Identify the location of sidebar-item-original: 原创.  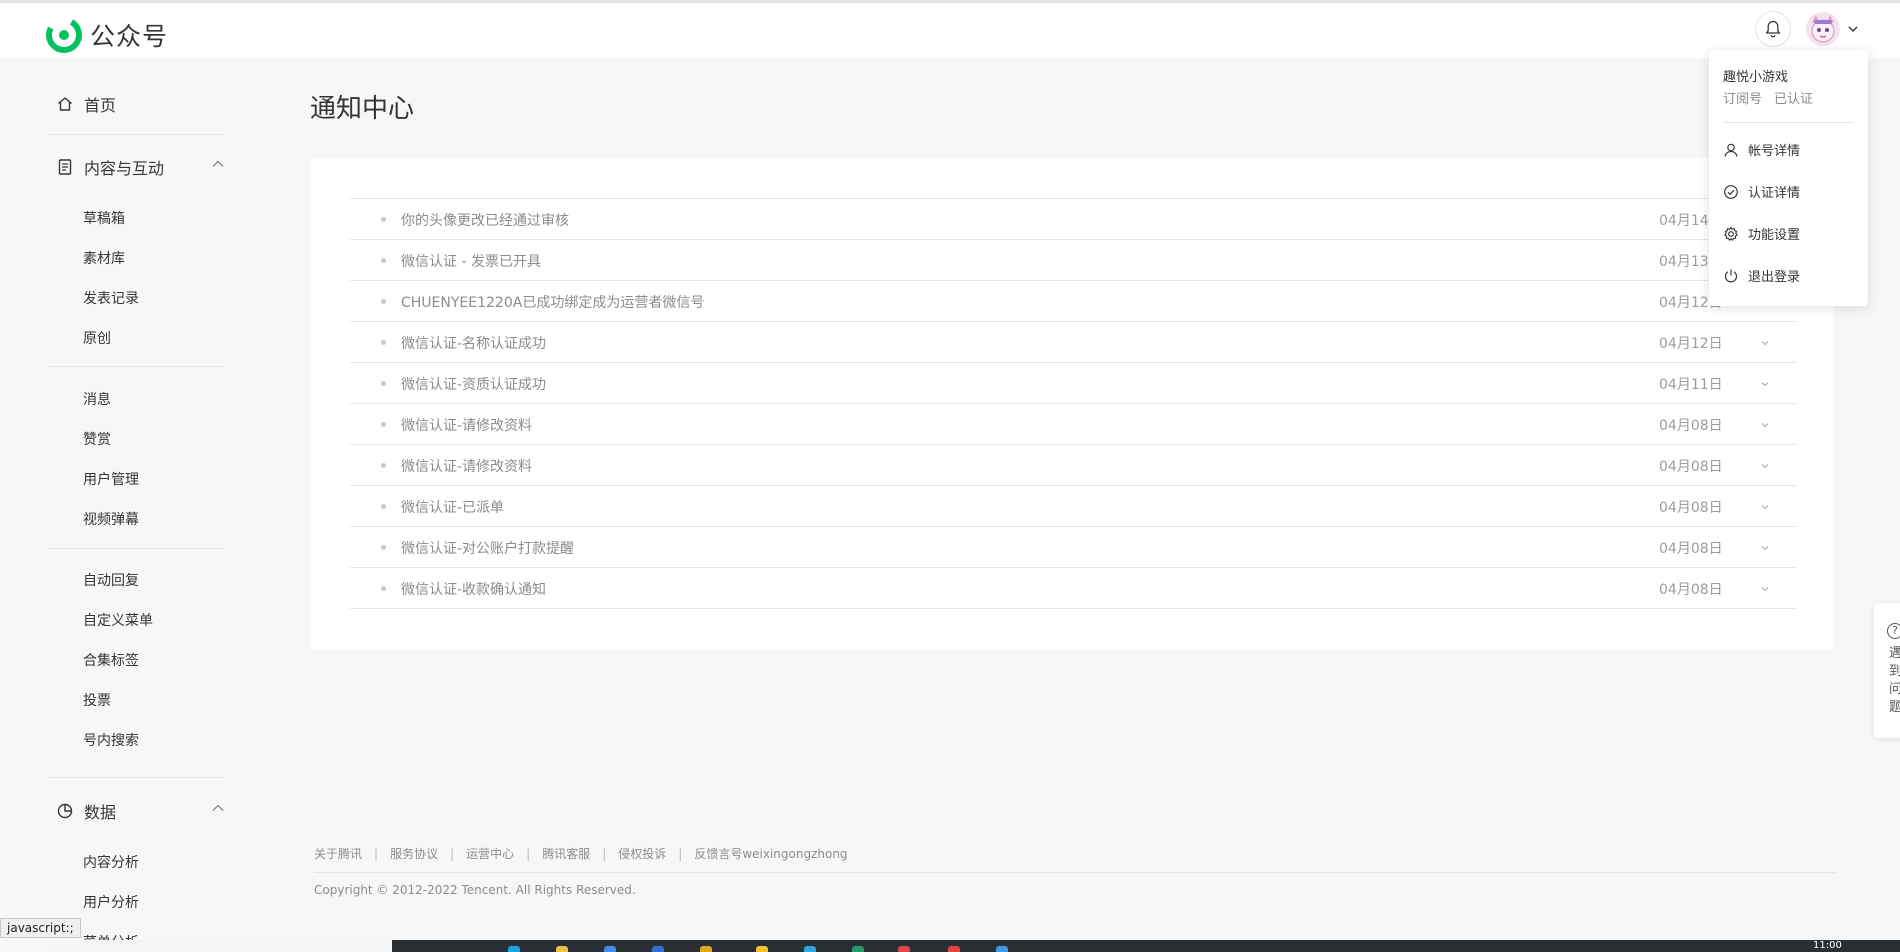
(97, 338).